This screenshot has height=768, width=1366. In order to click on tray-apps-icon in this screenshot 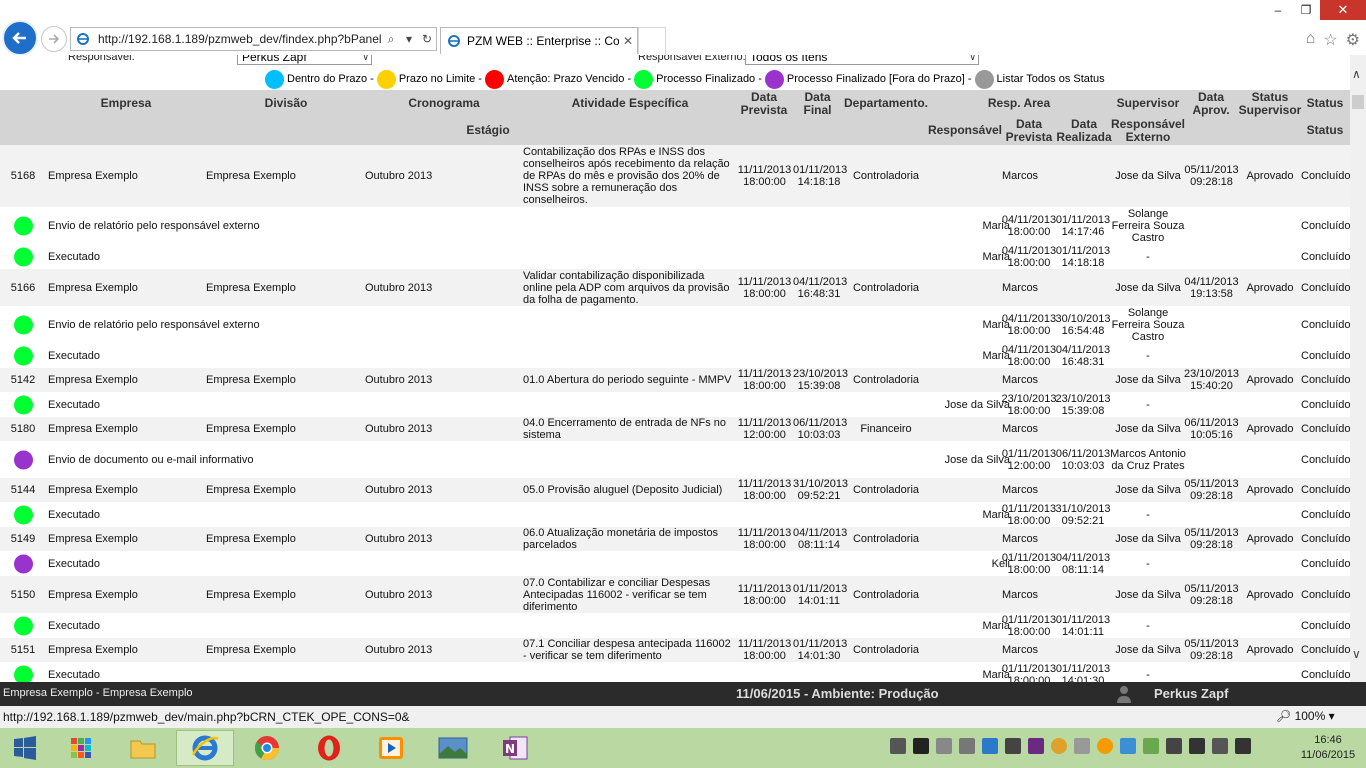, I will do `click(898, 746)`.